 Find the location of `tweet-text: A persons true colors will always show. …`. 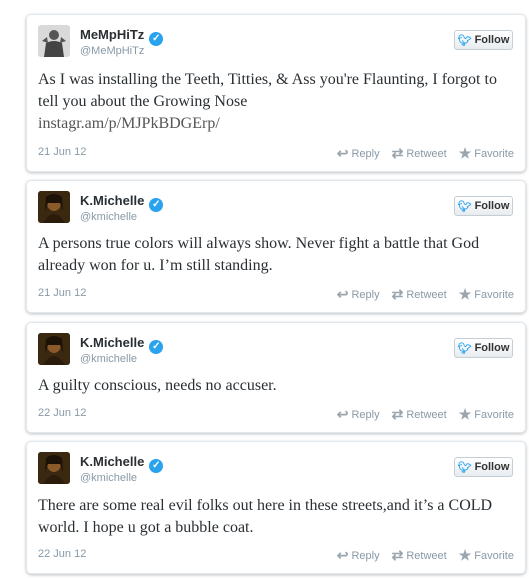

tweet-text: A persons true colors will always show. … is located at coordinates (259, 254).